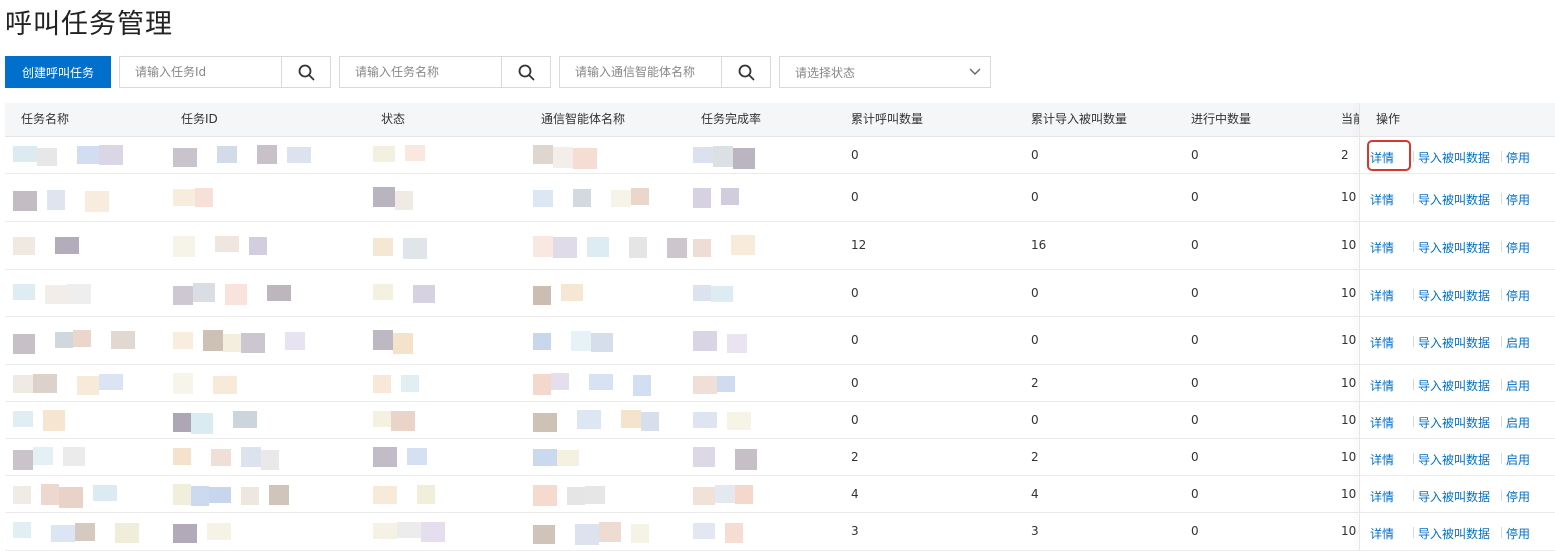 This screenshot has height=551, width=1555. Describe the element at coordinates (975, 71) in the screenshot. I see `chevron-down-icon` at that location.